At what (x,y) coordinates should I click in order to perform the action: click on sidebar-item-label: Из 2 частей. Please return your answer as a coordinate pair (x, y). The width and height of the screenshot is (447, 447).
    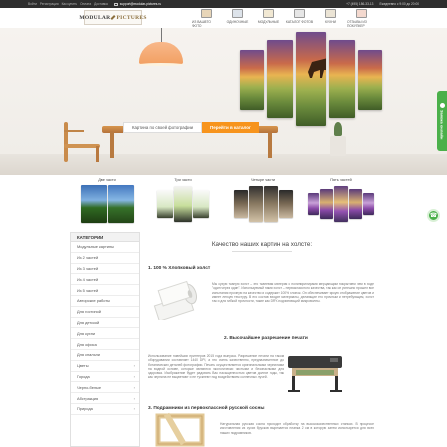
    Looking at the image, I should click on (88, 258).